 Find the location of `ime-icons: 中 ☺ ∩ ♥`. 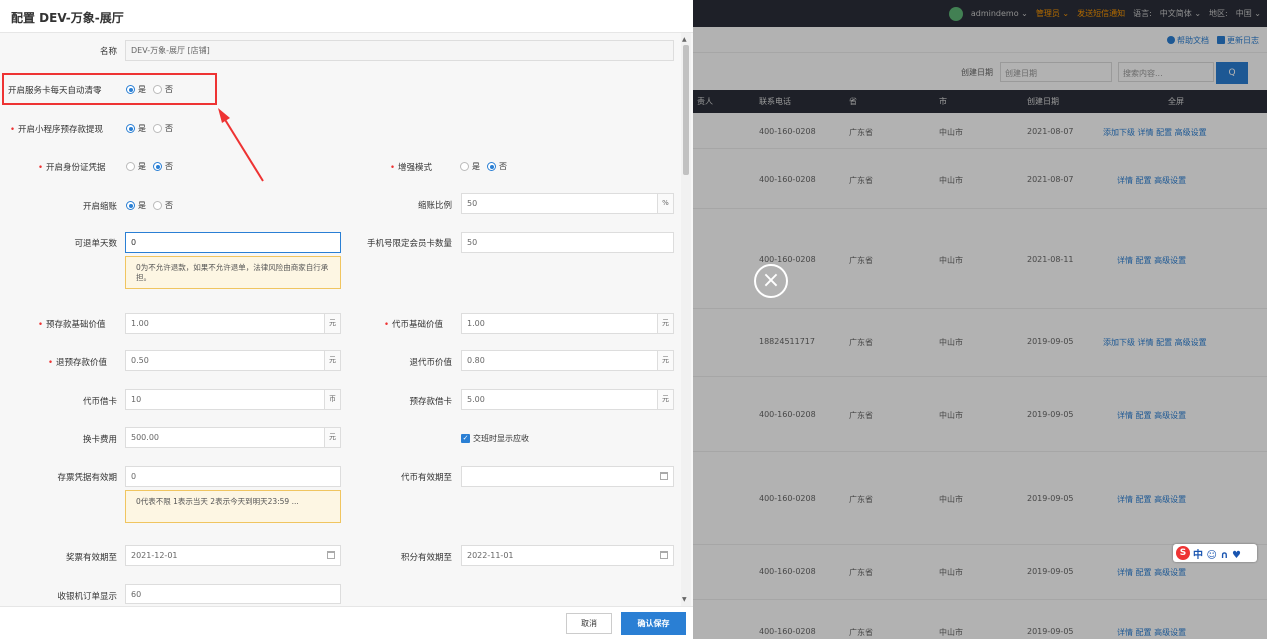

ime-icons: 中 ☺ ∩ ♥ is located at coordinates (1217, 555).